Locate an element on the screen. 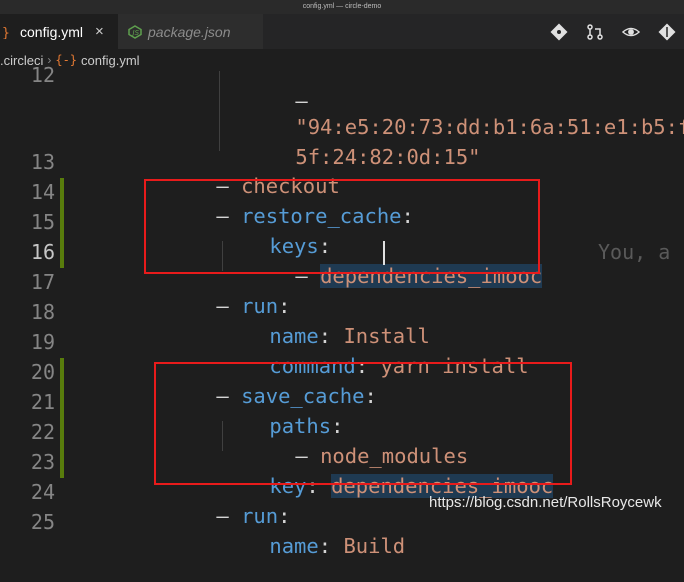 The width and height of the screenshot is (684, 582). line-number: 15 is located at coordinates (42, 222).